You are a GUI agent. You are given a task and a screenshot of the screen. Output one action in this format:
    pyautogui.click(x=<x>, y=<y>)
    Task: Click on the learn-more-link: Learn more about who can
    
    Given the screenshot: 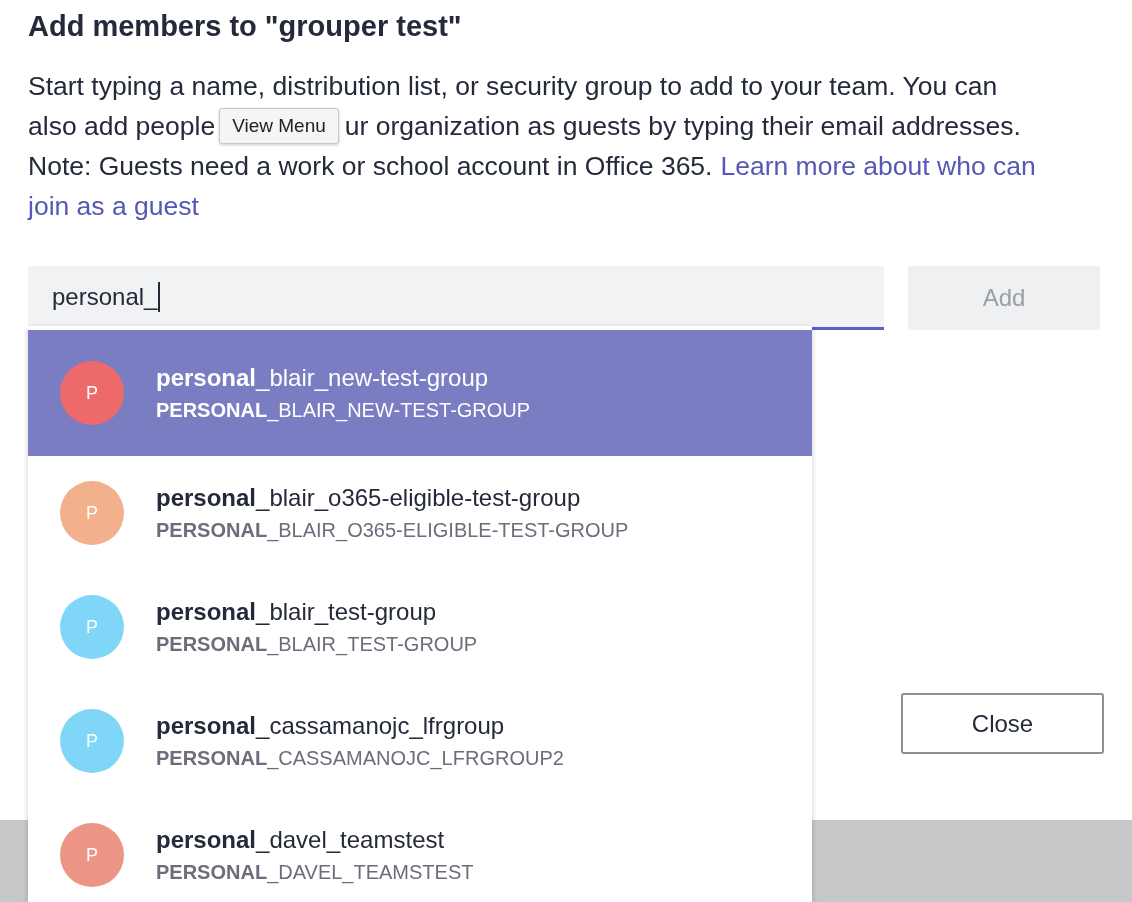 What is the action you would take?
    pyautogui.click(x=878, y=166)
    